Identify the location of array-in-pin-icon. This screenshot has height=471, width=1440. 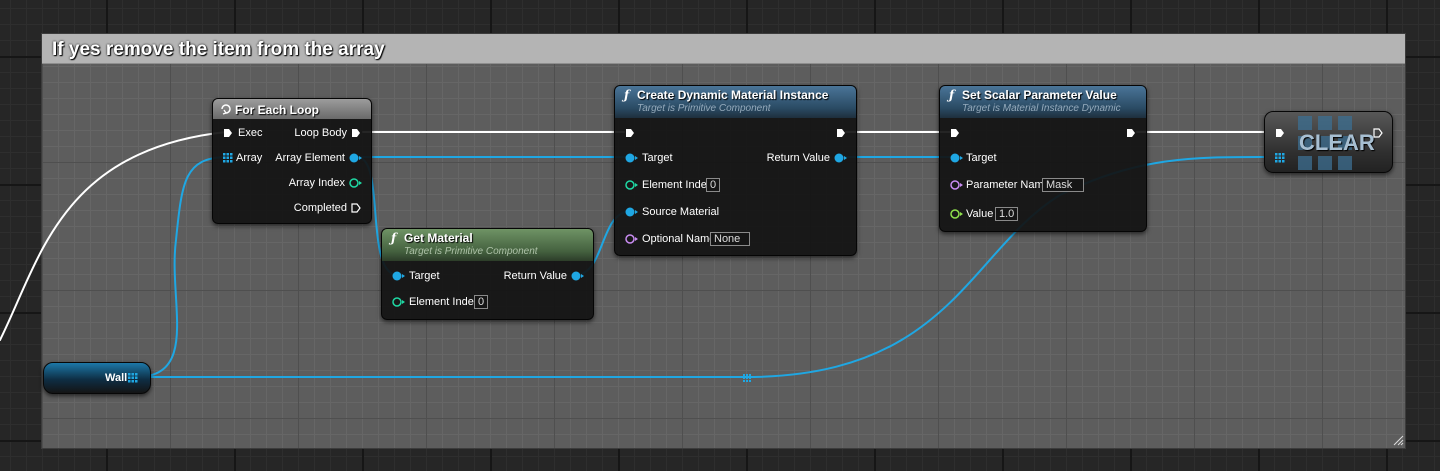
(228, 158).